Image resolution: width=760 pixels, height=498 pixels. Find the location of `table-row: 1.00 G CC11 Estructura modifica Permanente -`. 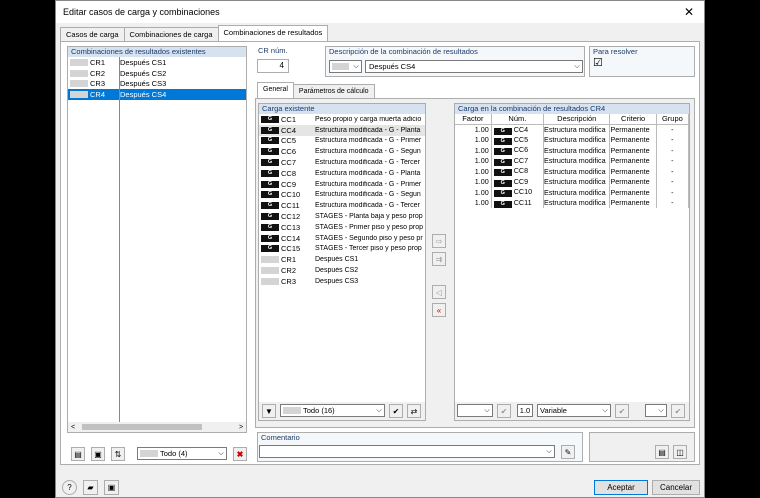

table-row: 1.00 G CC11 Estructura modifica Permanente - is located at coordinates (572, 202).